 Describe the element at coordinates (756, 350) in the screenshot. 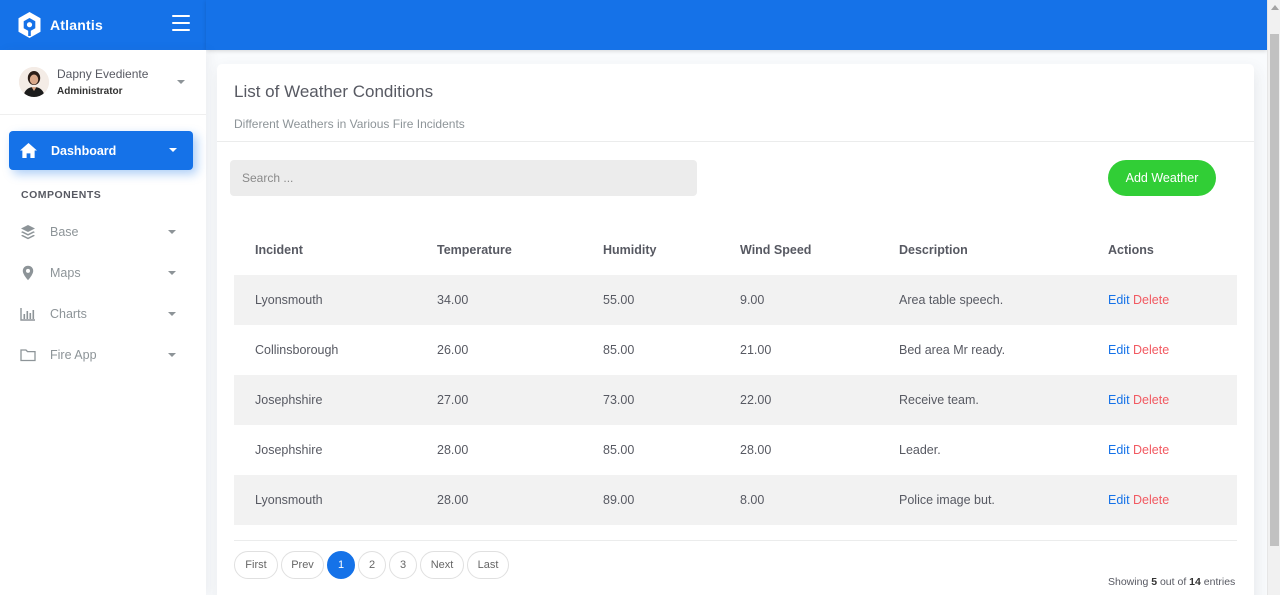

I see `cell-wind-speed: 21.00` at that location.